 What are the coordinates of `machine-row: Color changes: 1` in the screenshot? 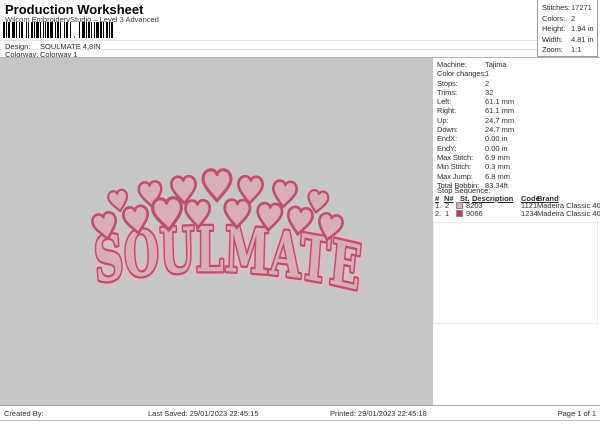 It's located at (463, 74).